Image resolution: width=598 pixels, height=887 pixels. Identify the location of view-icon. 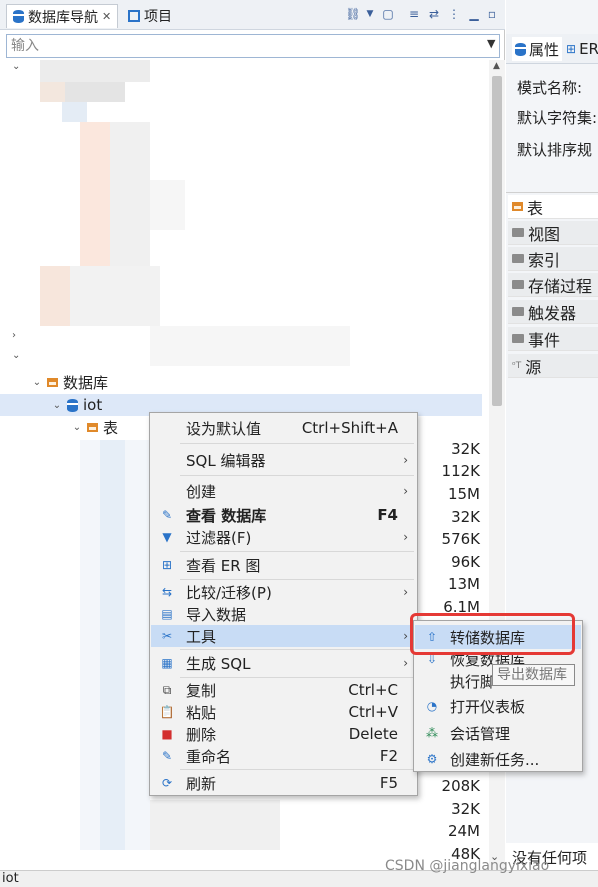
(518, 232).